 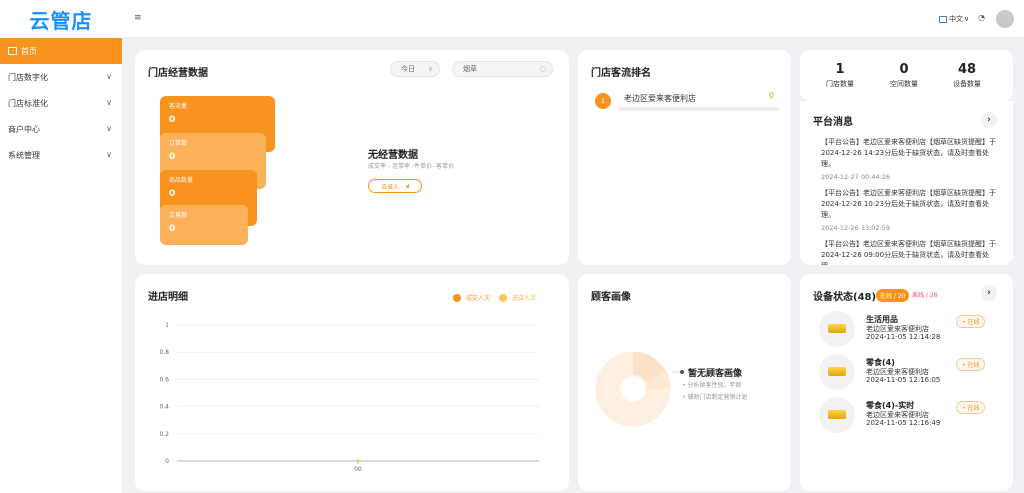 What do you see at coordinates (178, 215) in the screenshot?
I see `metric-label: 交易额` at bounding box center [178, 215].